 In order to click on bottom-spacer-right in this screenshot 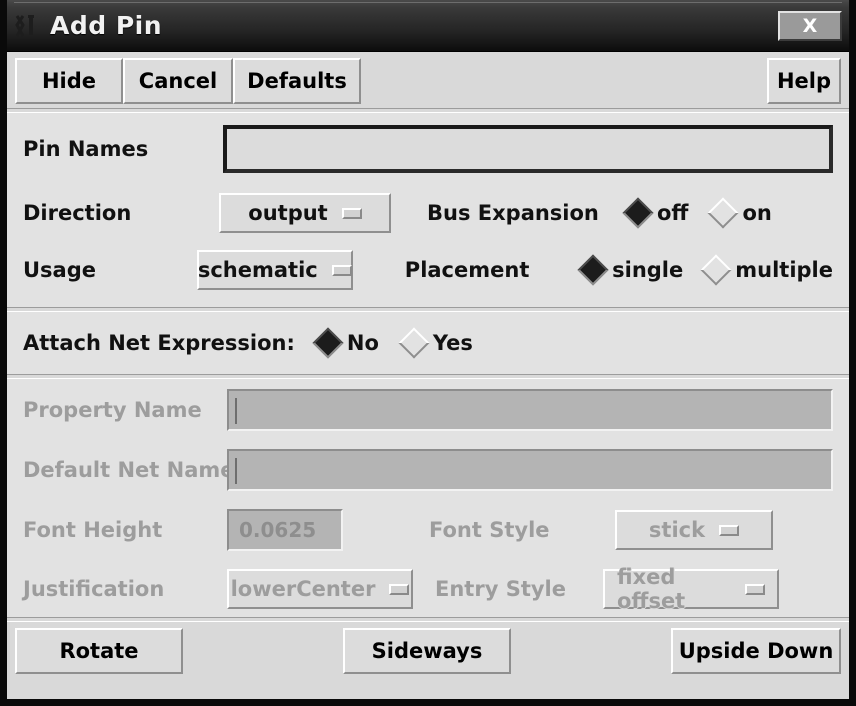, I will do `click(591, 651)`.